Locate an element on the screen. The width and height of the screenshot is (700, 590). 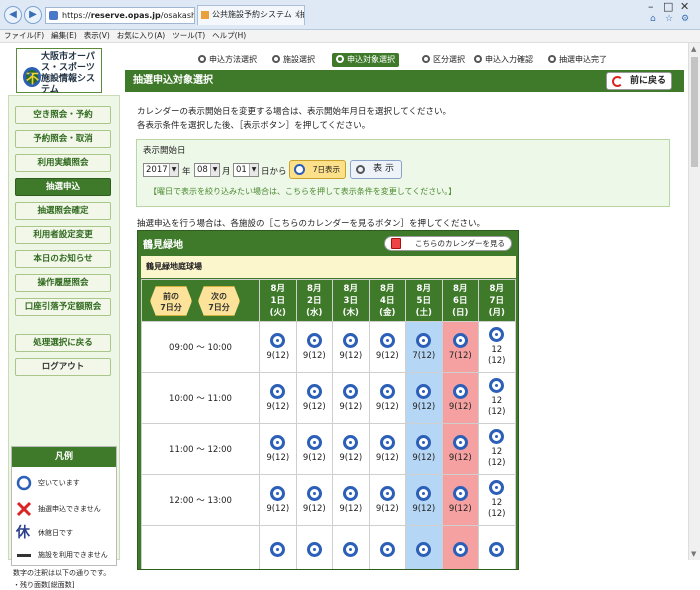
nav-operation-history: 操作履歴照会 is located at coordinates (63, 283).